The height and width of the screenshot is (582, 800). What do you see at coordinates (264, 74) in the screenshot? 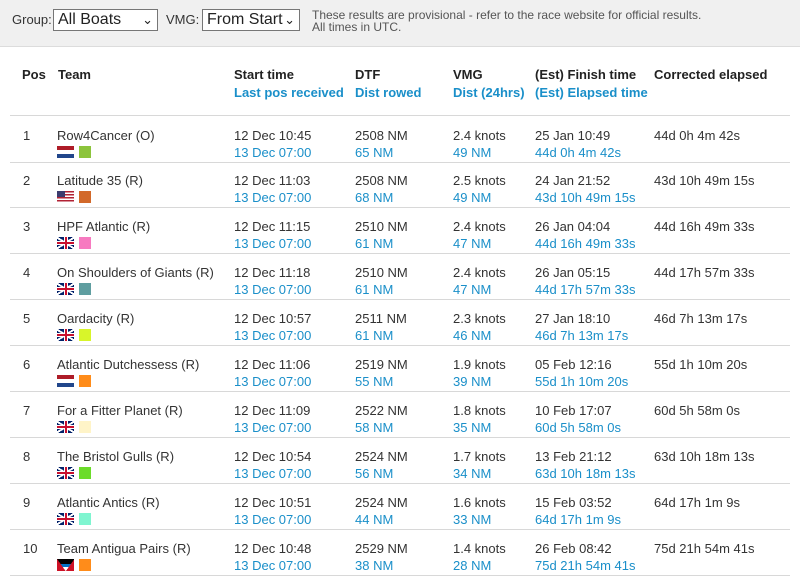
I see `col-start-time: Start time` at bounding box center [264, 74].